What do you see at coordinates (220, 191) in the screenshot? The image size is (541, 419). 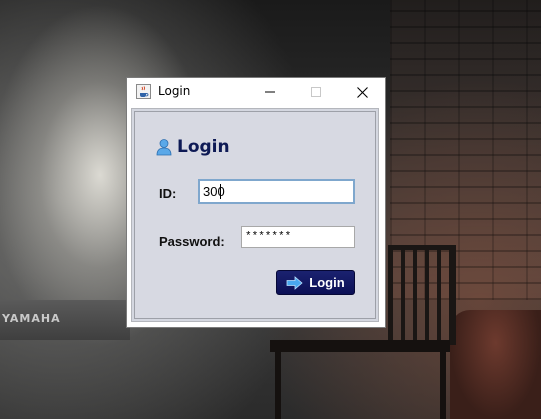 I see `text-caret` at bounding box center [220, 191].